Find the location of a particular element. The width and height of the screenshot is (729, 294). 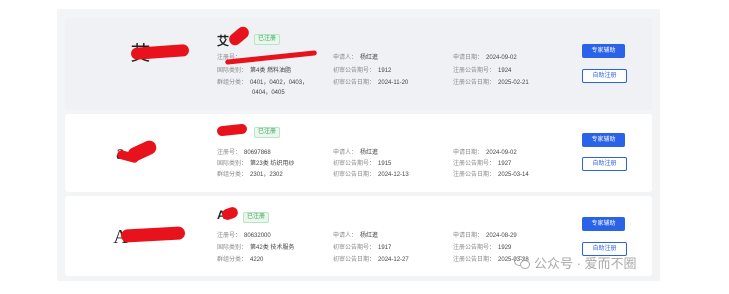

reg-pub-no-field: 注册公告期号： 1927 is located at coordinates (482, 164).